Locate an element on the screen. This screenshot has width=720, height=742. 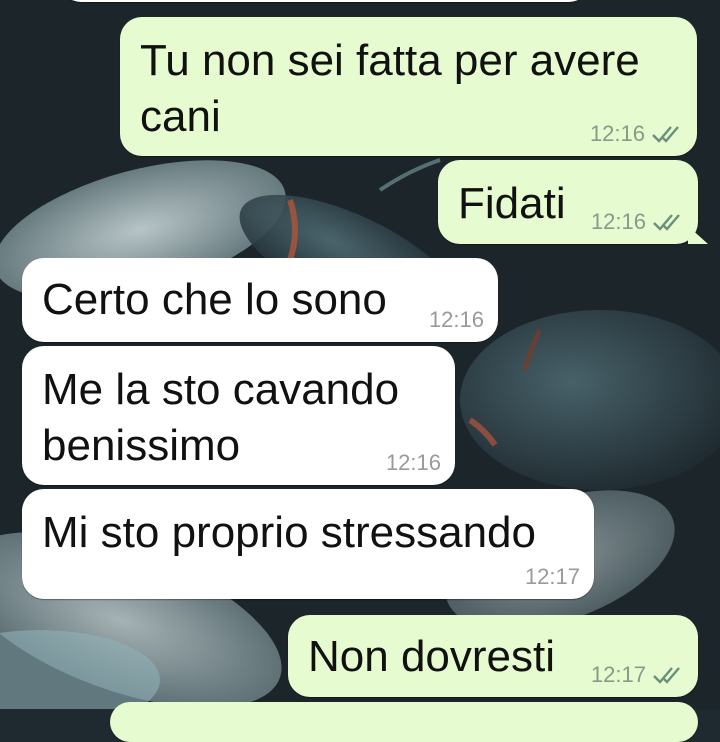
message-bubble-incoming: Mi sto proprio stressando 12:17 is located at coordinates (308, 544).